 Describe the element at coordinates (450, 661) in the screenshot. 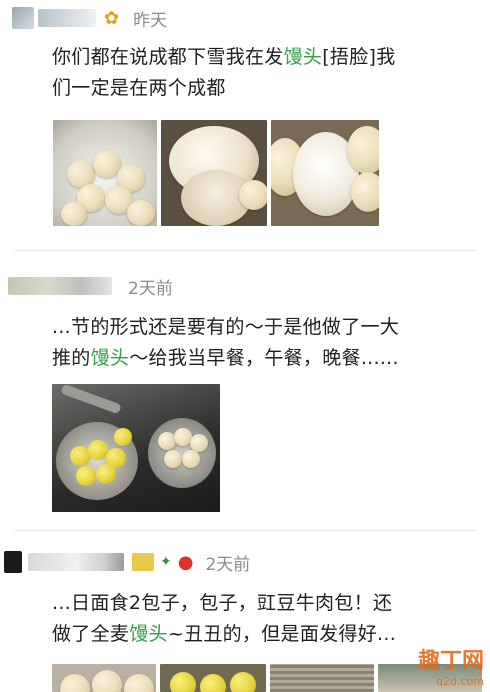

I see `watermark-title: 趣丁网` at that location.